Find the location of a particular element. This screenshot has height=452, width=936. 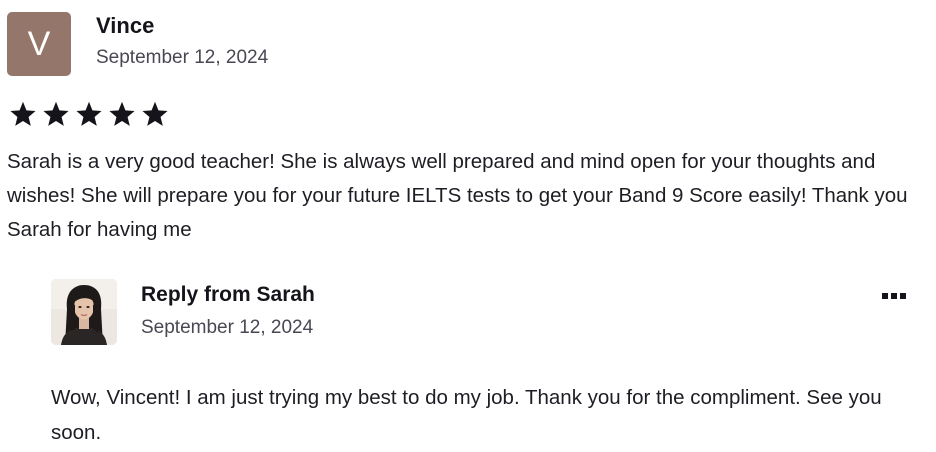

reply-title: Reply from Sarah is located at coordinates (228, 294).